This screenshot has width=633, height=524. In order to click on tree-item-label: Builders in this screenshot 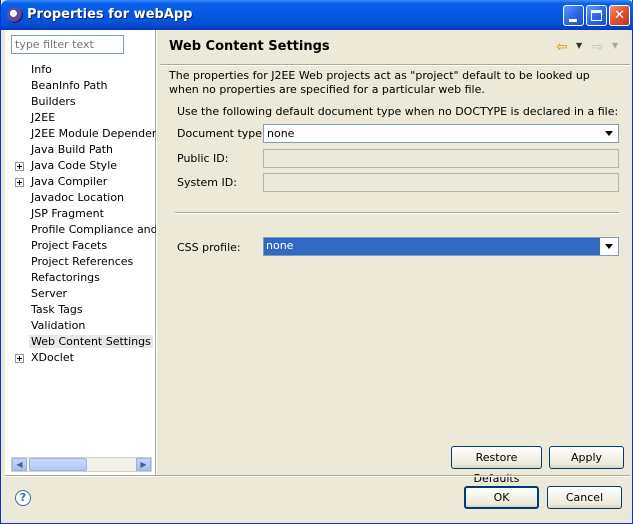, I will do `click(53, 101)`.